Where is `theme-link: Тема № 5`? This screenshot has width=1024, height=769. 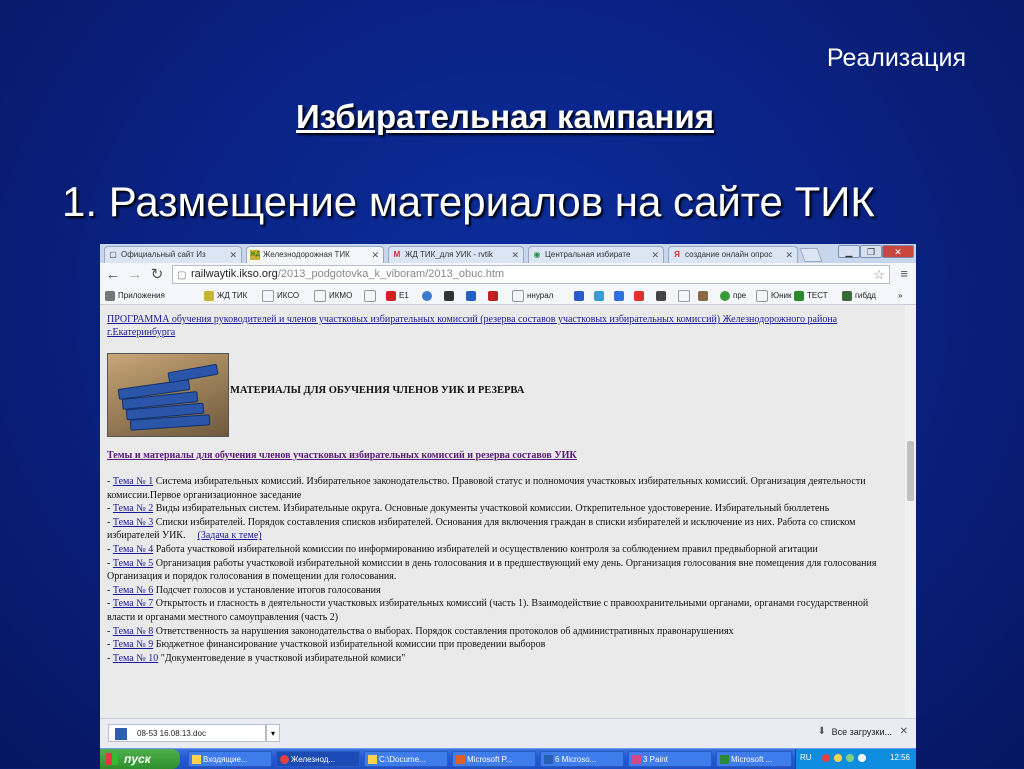
theme-link: Тема № 5 is located at coordinates (133, 563).